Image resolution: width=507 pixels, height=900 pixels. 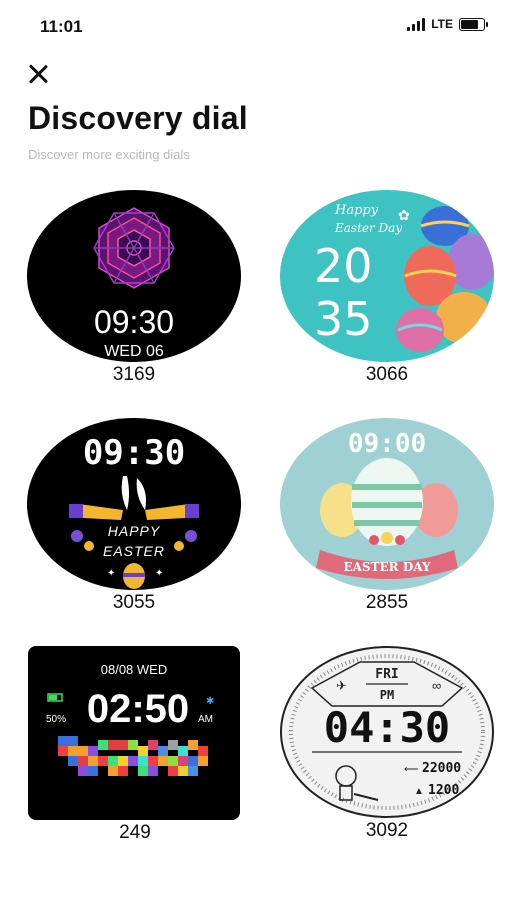 I want to click on dial-time: 02:50, so click(x=138, y=709).